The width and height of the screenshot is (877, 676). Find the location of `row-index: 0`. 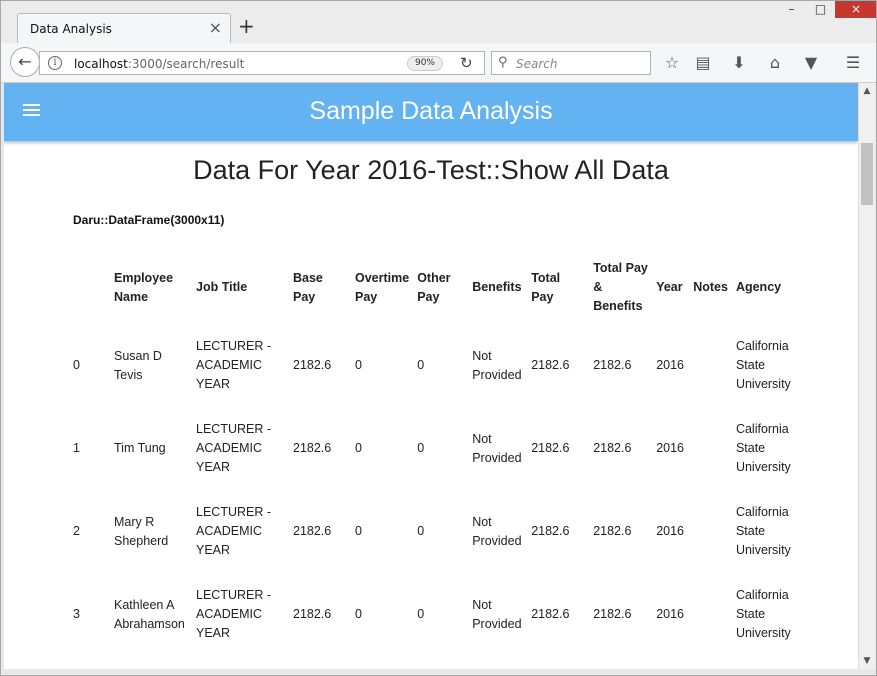

row-index: 0 is located at coordinates (76, 365).